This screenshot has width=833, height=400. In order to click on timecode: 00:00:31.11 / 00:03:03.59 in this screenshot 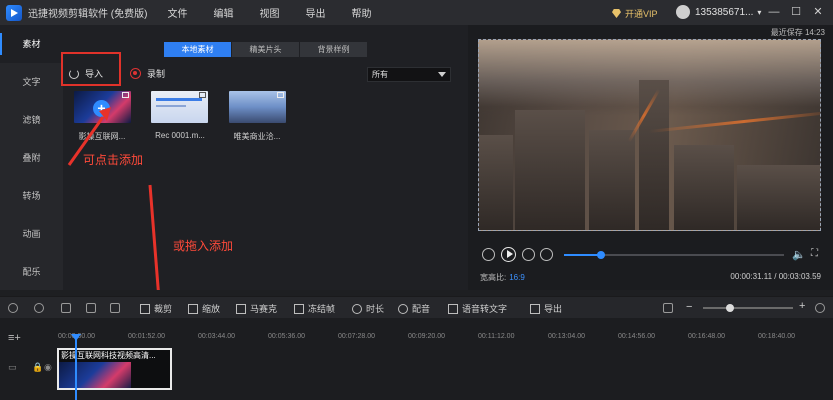, I will do `click(775, 276)`.